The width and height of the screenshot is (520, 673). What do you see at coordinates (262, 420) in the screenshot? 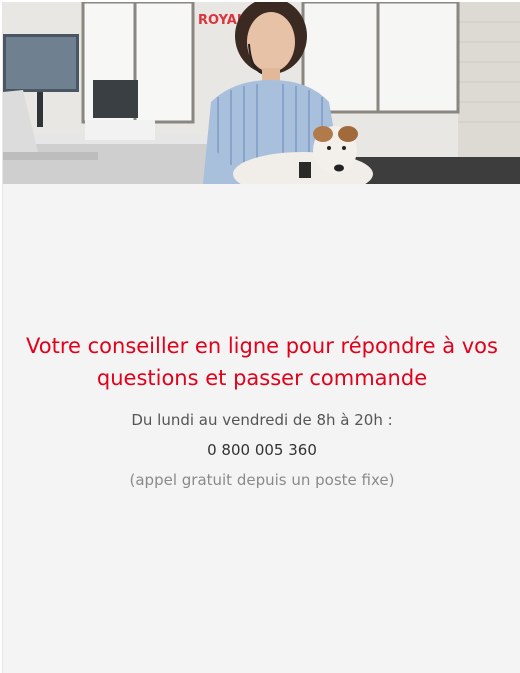
I see `opening-hours: Du lundi au vendredi de 8h à 20h :` at bounding box center [262, 420].